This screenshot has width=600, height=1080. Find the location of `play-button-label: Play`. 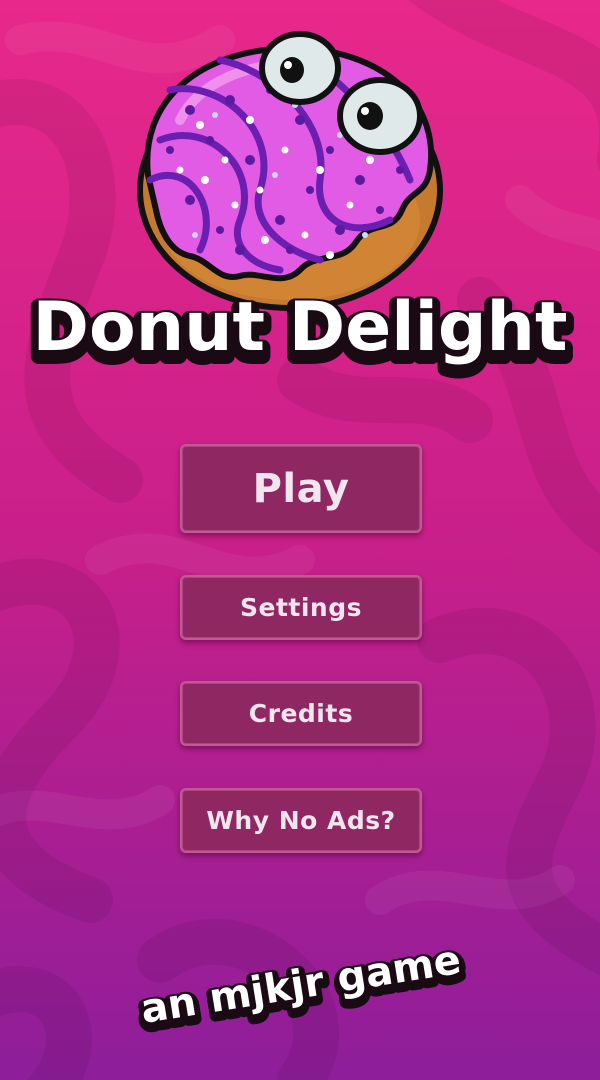

play-button-label: Play is located at coordinates (301, 488).